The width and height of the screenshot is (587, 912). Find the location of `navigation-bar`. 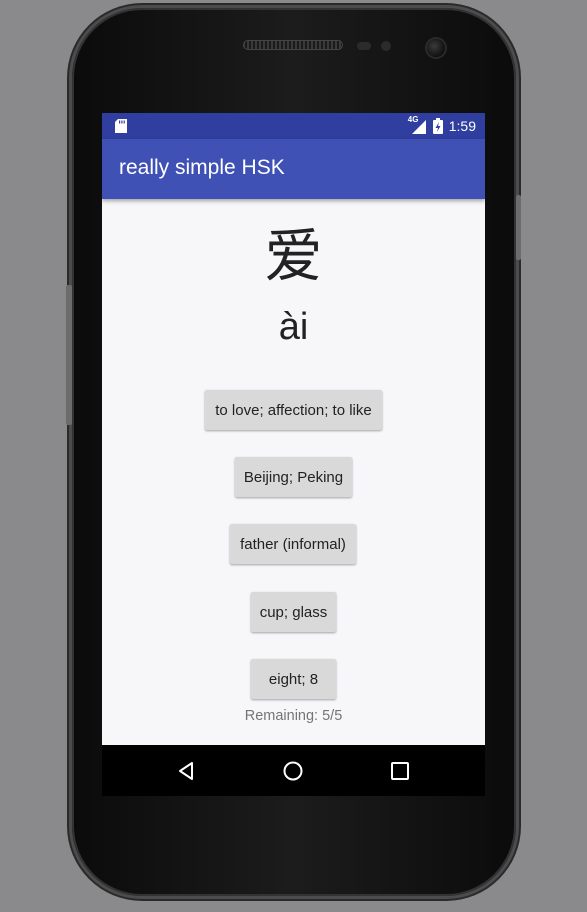

navigation-bar is located at coordinates (293, 770).